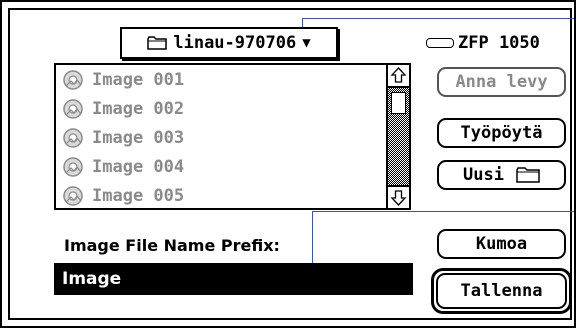 Image resolution: width=576 pixels, height=328 pixels. Describe the element at coordinates (306, 43) in the screenshot. I see `chevron-down-icon: ▼` at that location.